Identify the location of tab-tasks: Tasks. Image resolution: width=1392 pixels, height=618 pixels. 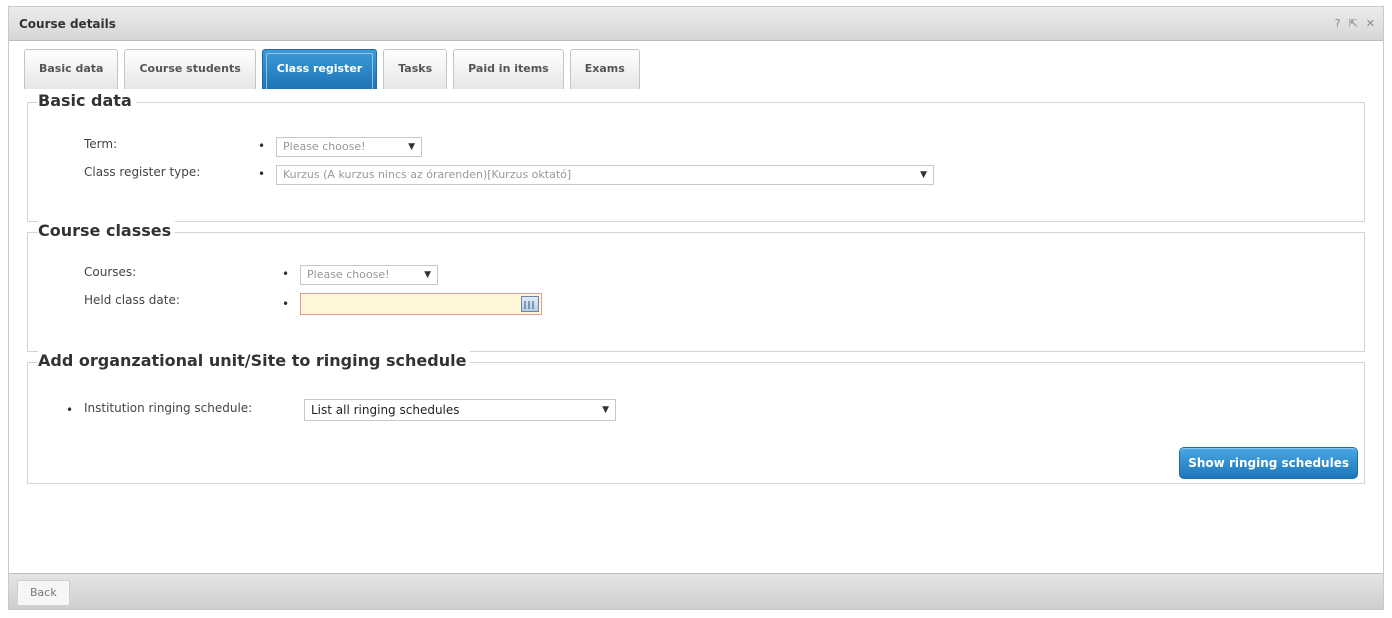
(415, 69).